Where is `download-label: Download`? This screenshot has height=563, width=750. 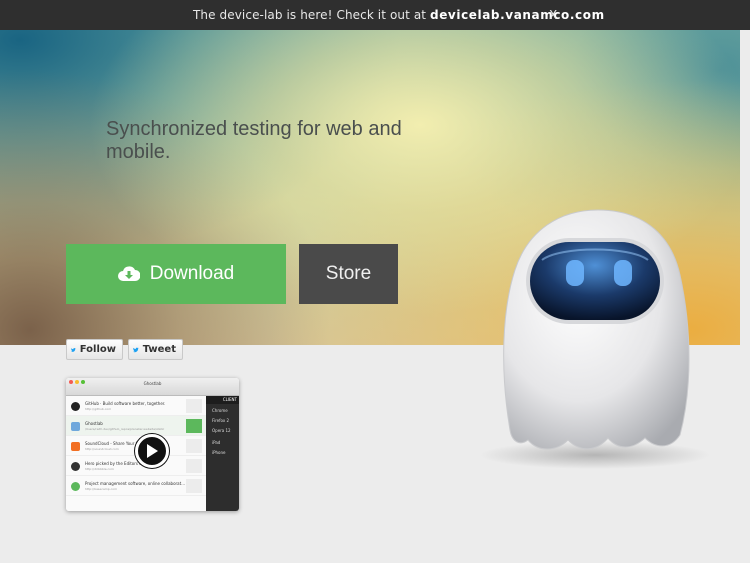 download-label: Download is located at coordinates (192, 273).